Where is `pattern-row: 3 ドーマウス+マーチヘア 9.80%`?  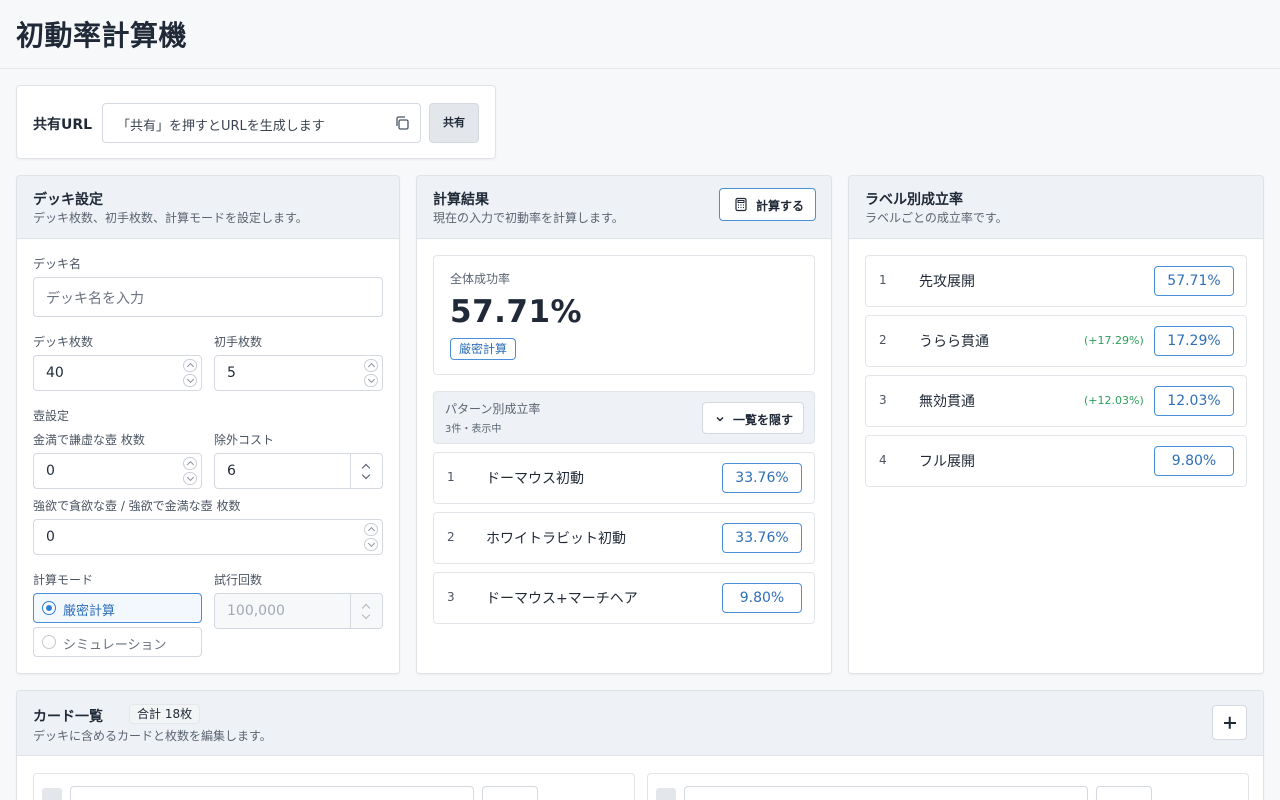 pattern-row: 3 ドーマウス+マーチヘア 9.80% is located at coordinates (624, 598).